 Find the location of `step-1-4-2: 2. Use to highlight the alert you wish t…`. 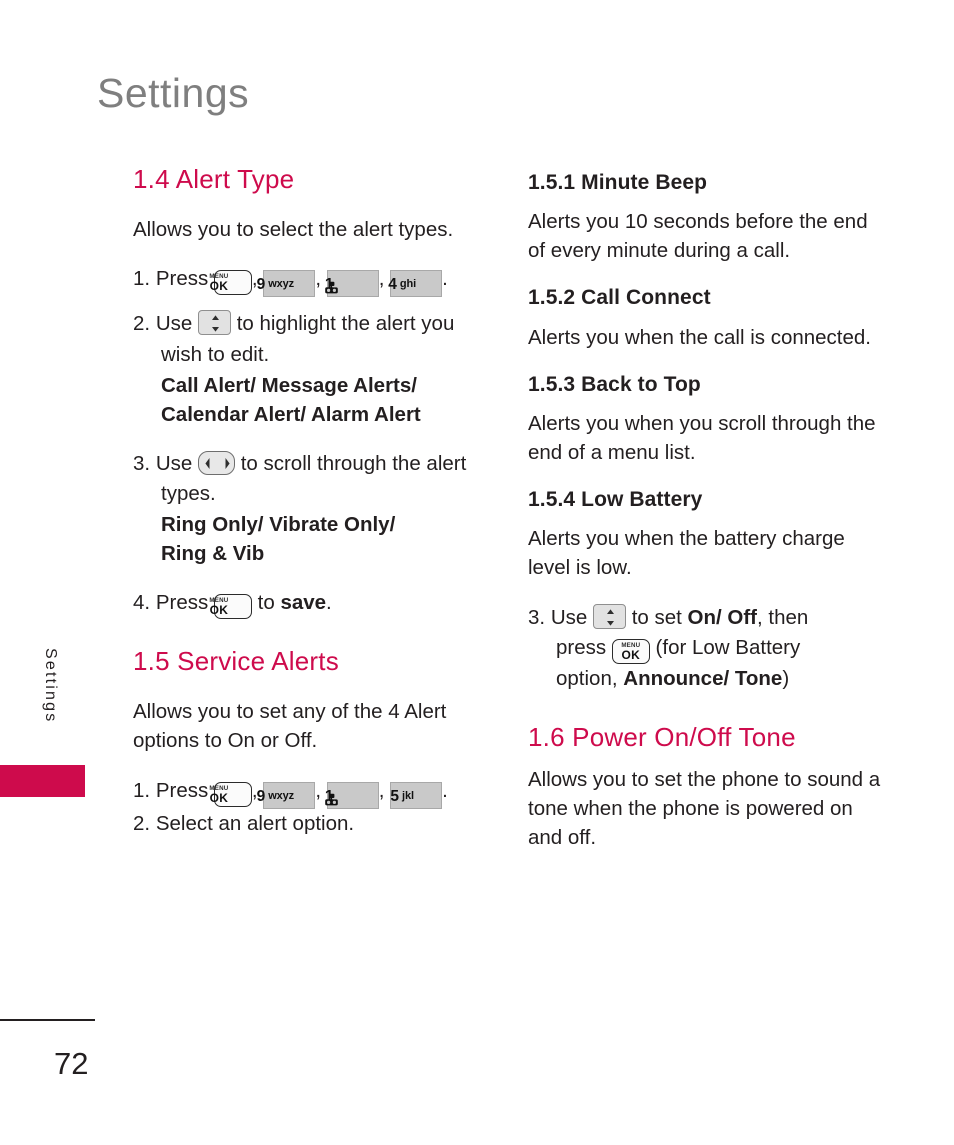

step-1-4-2: 2. Use to highlight the alert you wish t… is located at coordinates (313, 340).